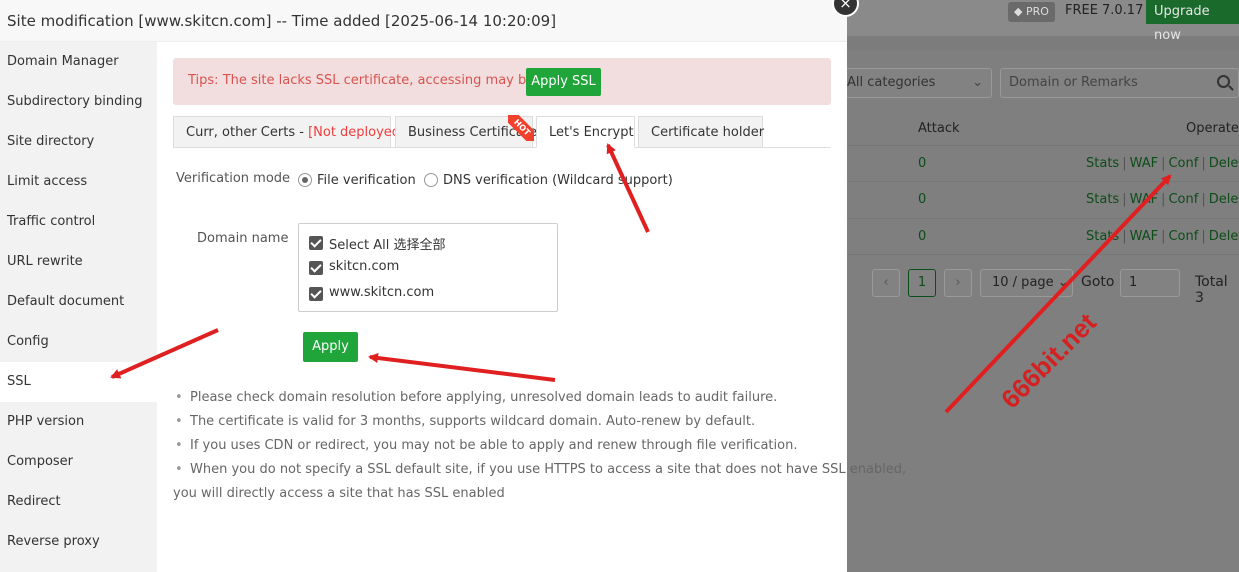 This screenshot has width=1239, height=572. Describe the element at coordinates (1020, 11) in the screenshot. I see `diamond-icon: ◆` at that location.